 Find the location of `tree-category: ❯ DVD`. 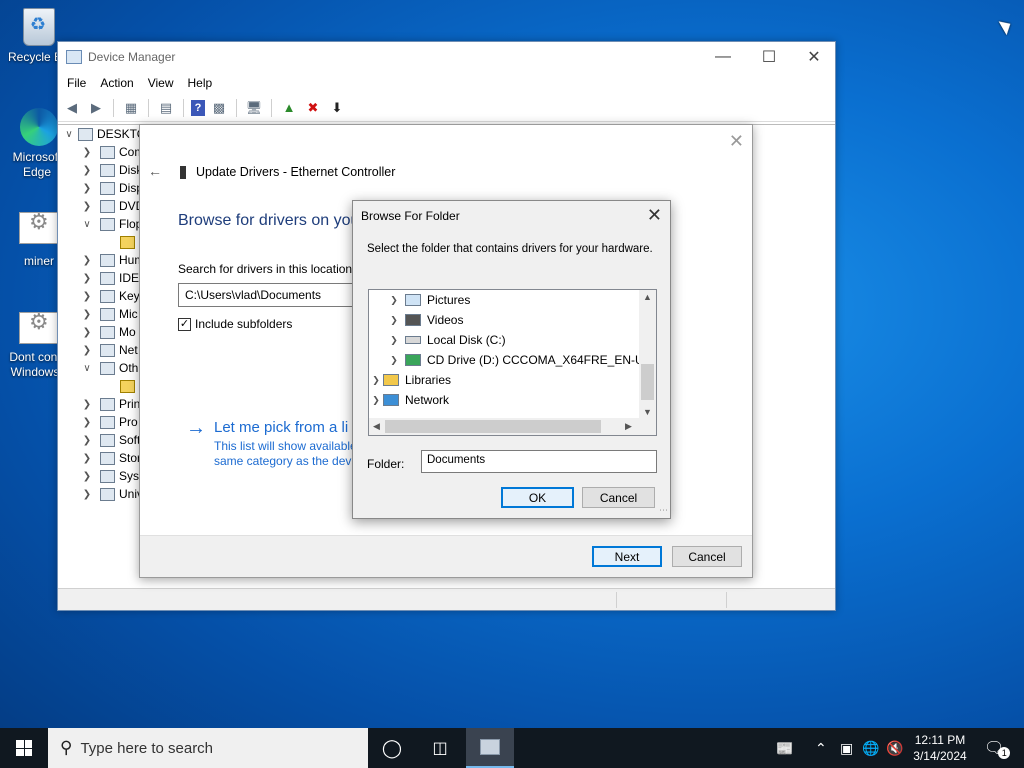

tree-category: ❯ DVD is located at coordinates (112, 206).